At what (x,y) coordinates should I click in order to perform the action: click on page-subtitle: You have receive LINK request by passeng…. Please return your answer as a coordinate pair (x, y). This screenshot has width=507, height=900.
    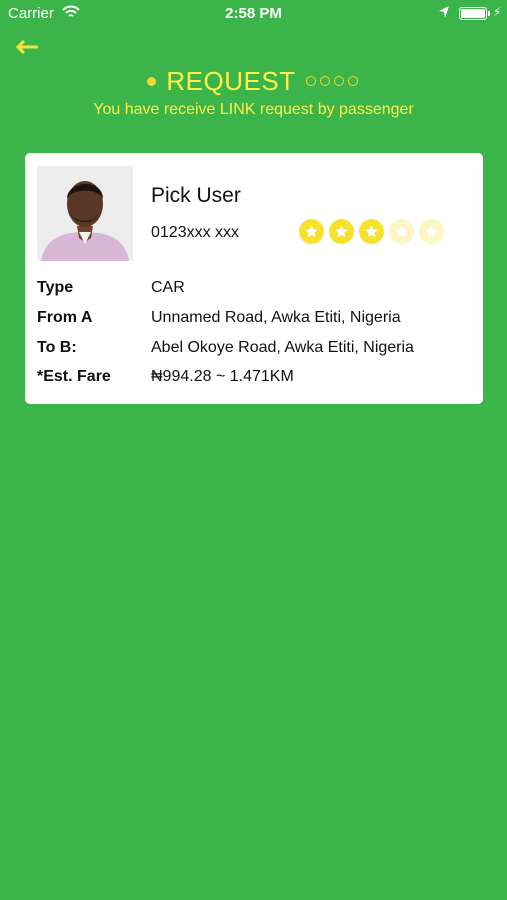
    Looking at the image, I should click on (253, 109).